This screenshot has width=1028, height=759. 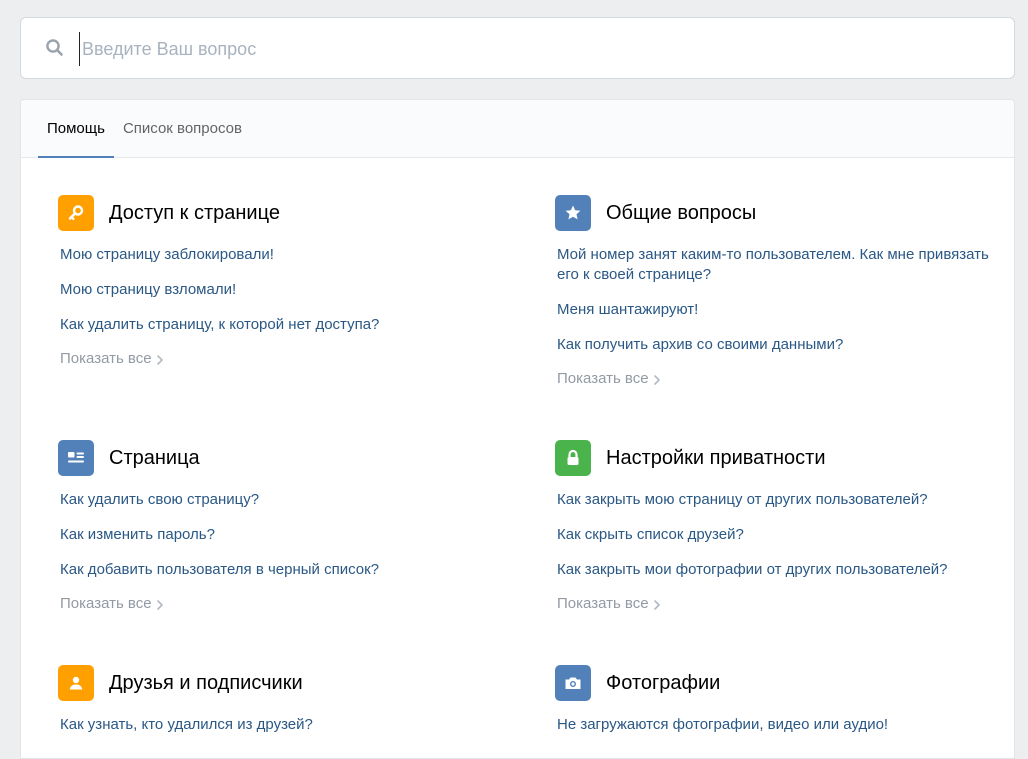 I want to click on help-link: Мою страницу взломали!, so click(x=289, y=290).